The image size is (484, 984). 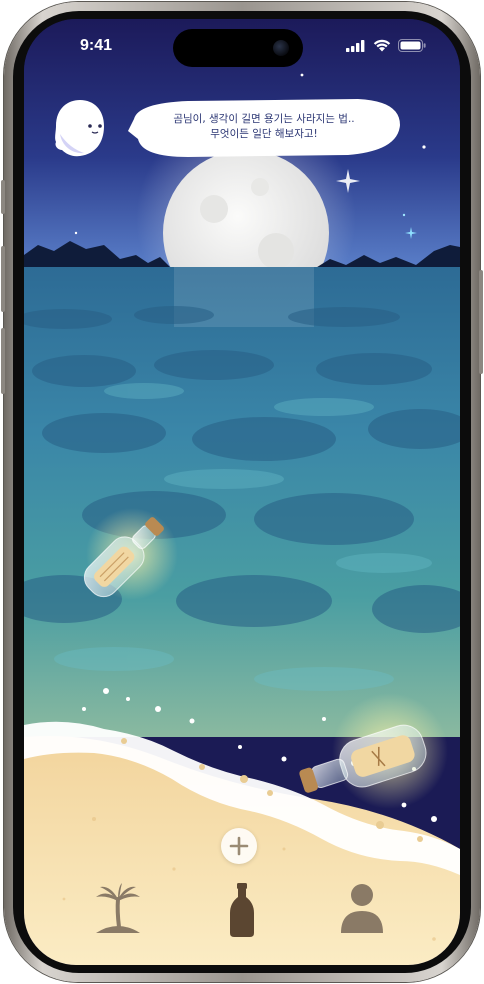 I want to click on plus-icon, so click(x=239, y=846).